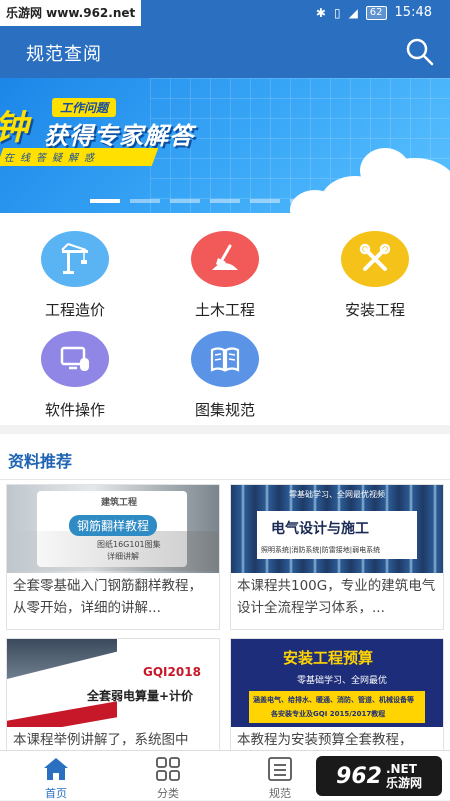 The width and height of the screenshot is (450, 801). What do you see at coordinates (320, 550) in the screenshot?
I see `thumb-note: 照明系统|消防系统|防雷接地|弱电系统` at bounding box center [320, 550].